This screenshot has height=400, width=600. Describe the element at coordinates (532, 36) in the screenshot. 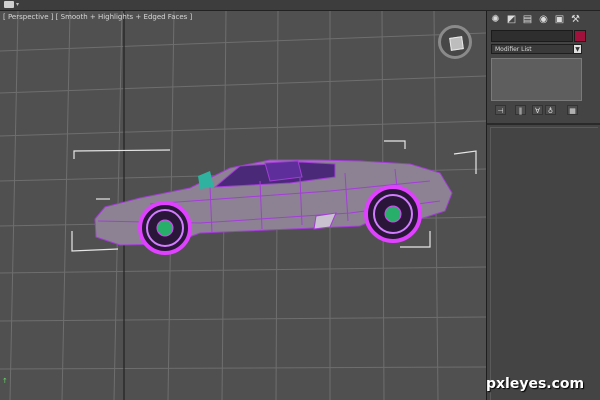

I see `object-name-field` at that location.